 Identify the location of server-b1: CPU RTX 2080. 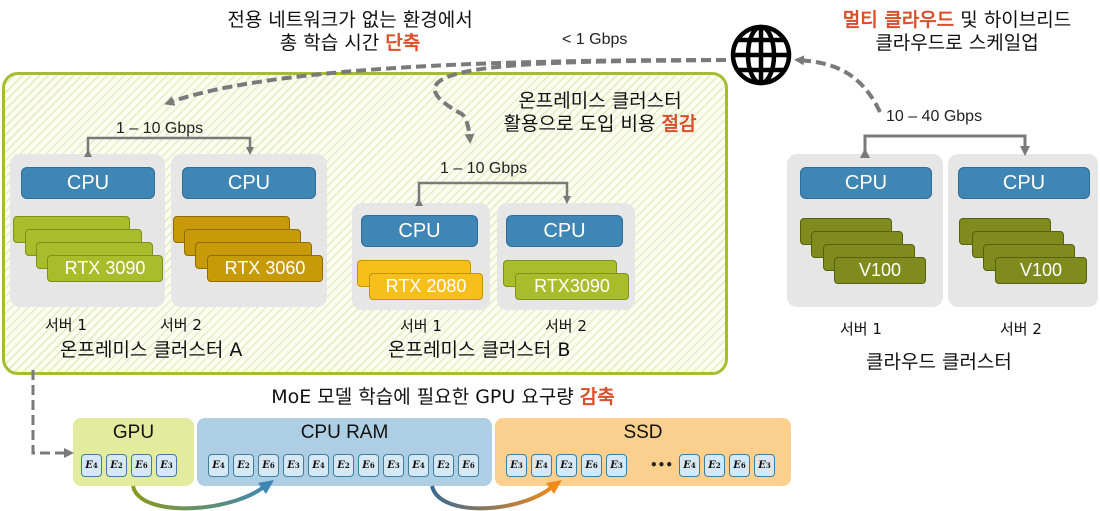
(421, 256).